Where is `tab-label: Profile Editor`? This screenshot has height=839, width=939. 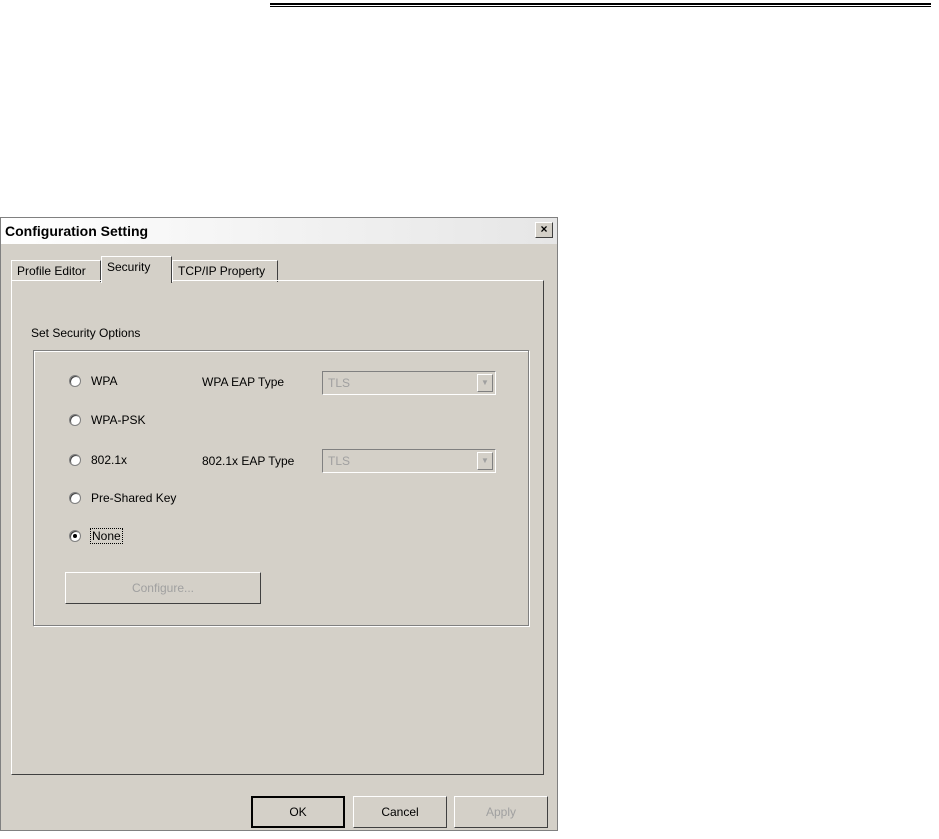 tab-label: Profile Editor is located at coordinates (51, 271).